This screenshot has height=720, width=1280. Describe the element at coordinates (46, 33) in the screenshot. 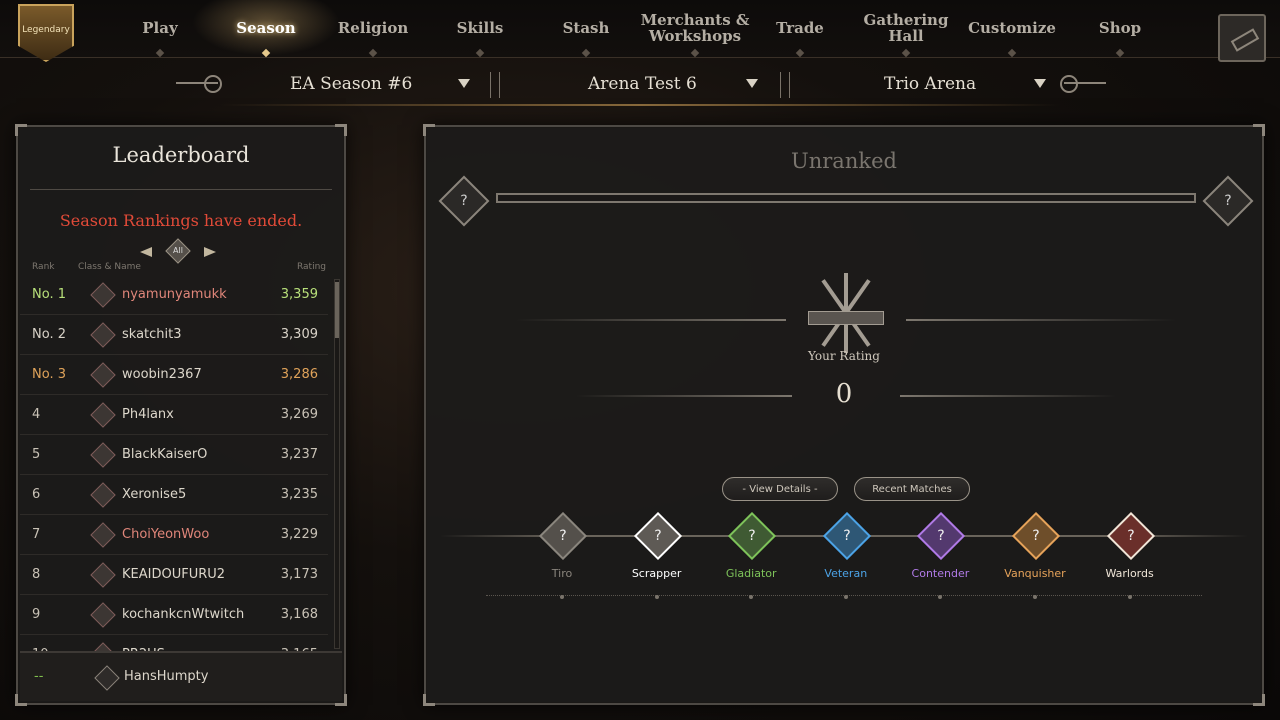

I see `rank-badge: Legendary` at that location.